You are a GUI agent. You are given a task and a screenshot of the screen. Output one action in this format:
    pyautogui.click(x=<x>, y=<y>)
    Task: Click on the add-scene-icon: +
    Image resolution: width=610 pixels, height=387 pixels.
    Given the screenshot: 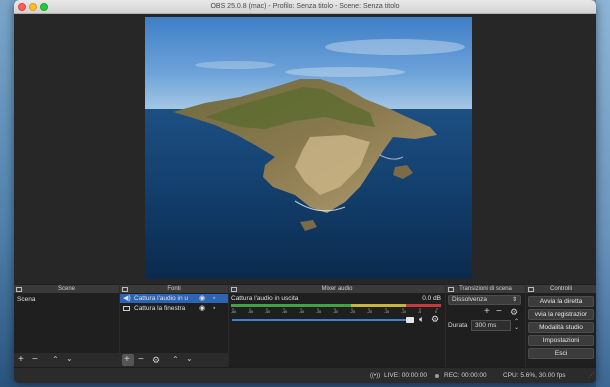 What is the action you would take?
    pyautogui.click(x=21, y=360)
    